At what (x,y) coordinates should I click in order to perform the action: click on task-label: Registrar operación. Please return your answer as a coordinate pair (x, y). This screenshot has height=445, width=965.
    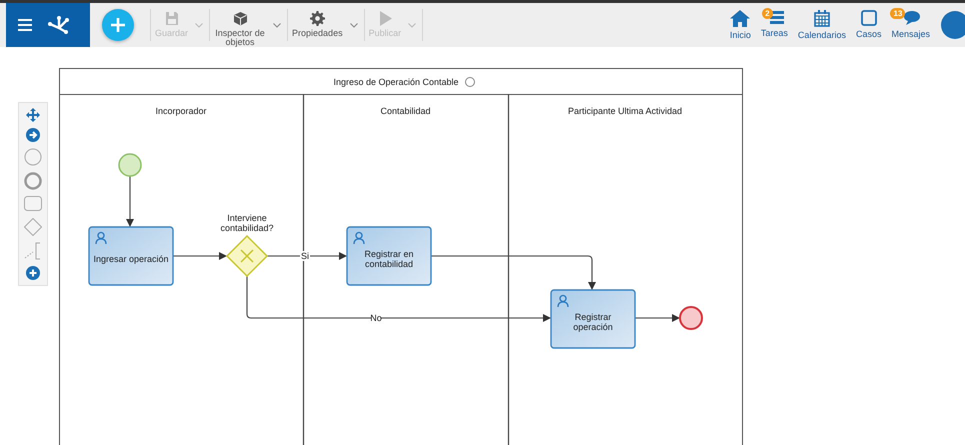
    Looking at the image, I should click on (593, 322).